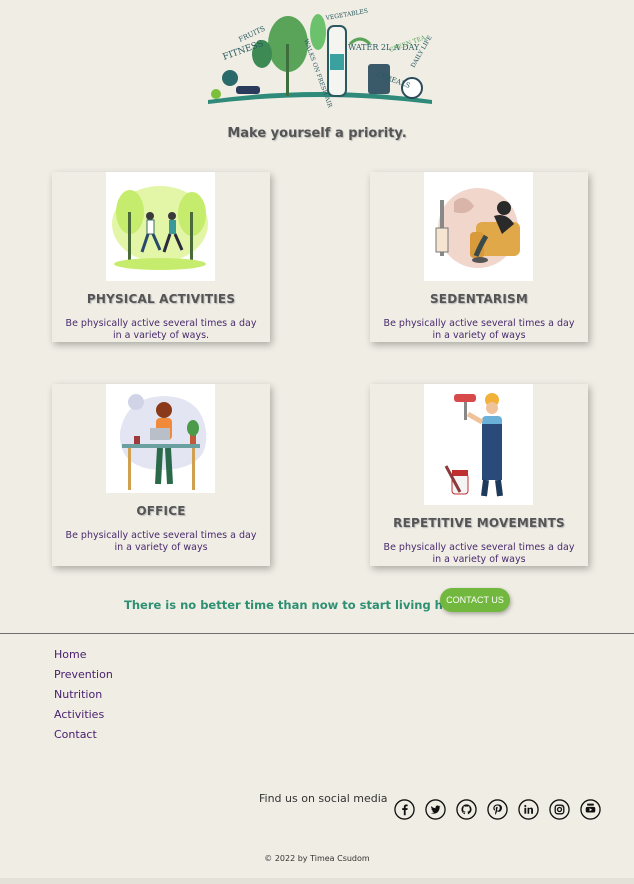 The height and width of the screenshot is (884, 634). Describe the element at coordinates (83, 658) in the screenshot. I see `footer-link-home: Home` at that location.